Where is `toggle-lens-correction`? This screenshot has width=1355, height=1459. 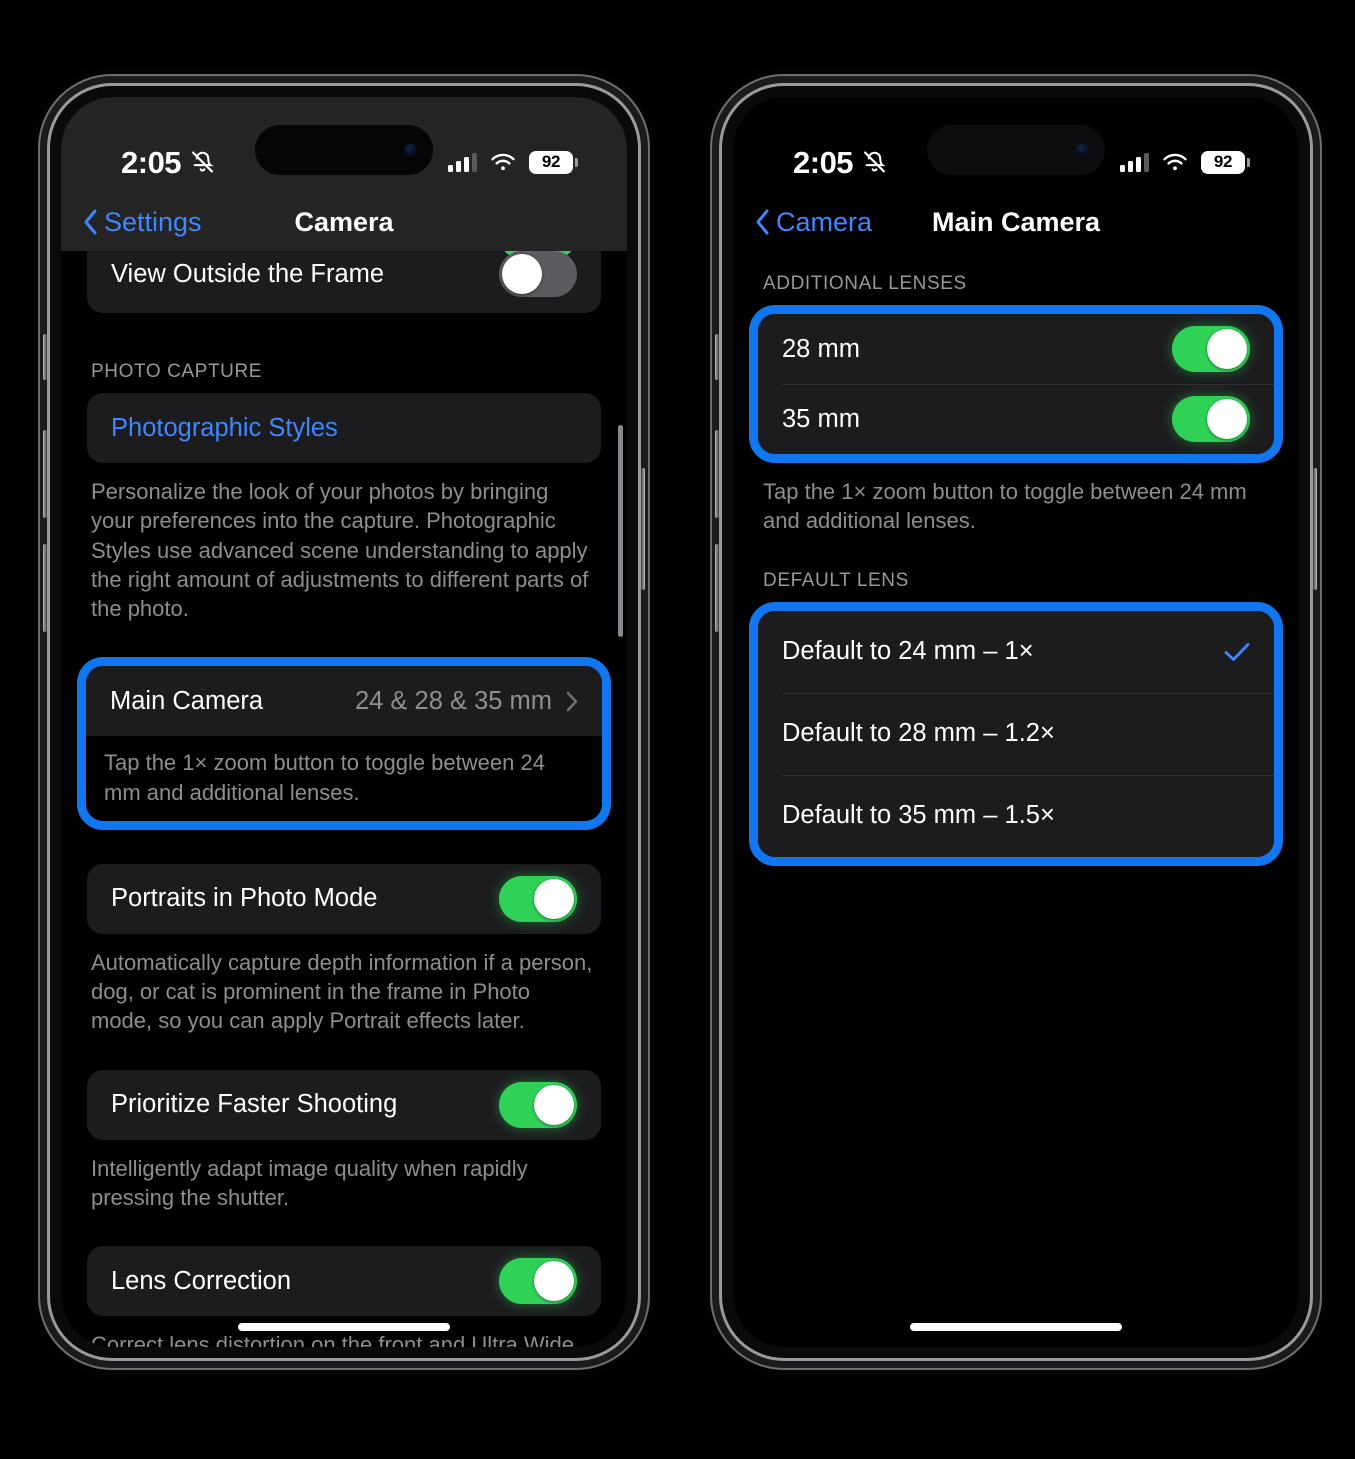 toggle-lens-correction is located at coordinates (538, 1281).